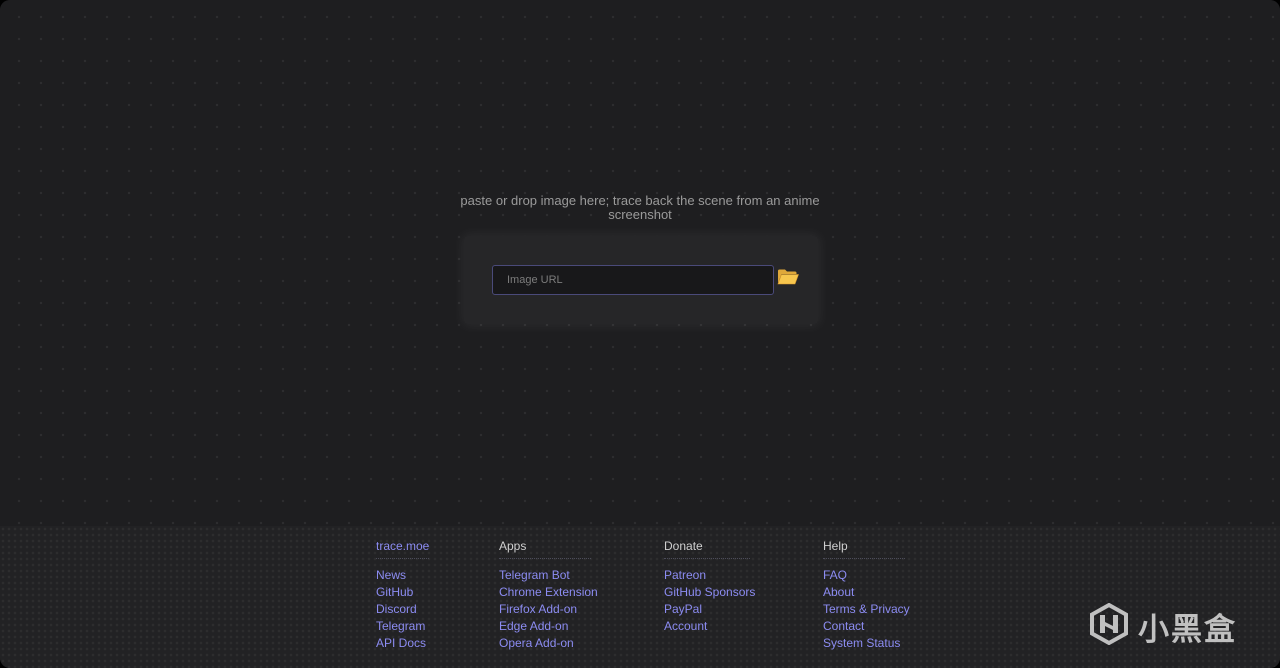 This screenshot has height=668, width=1280. I want to click on footer-link-api-docs: API Docs, so click(401, 643).